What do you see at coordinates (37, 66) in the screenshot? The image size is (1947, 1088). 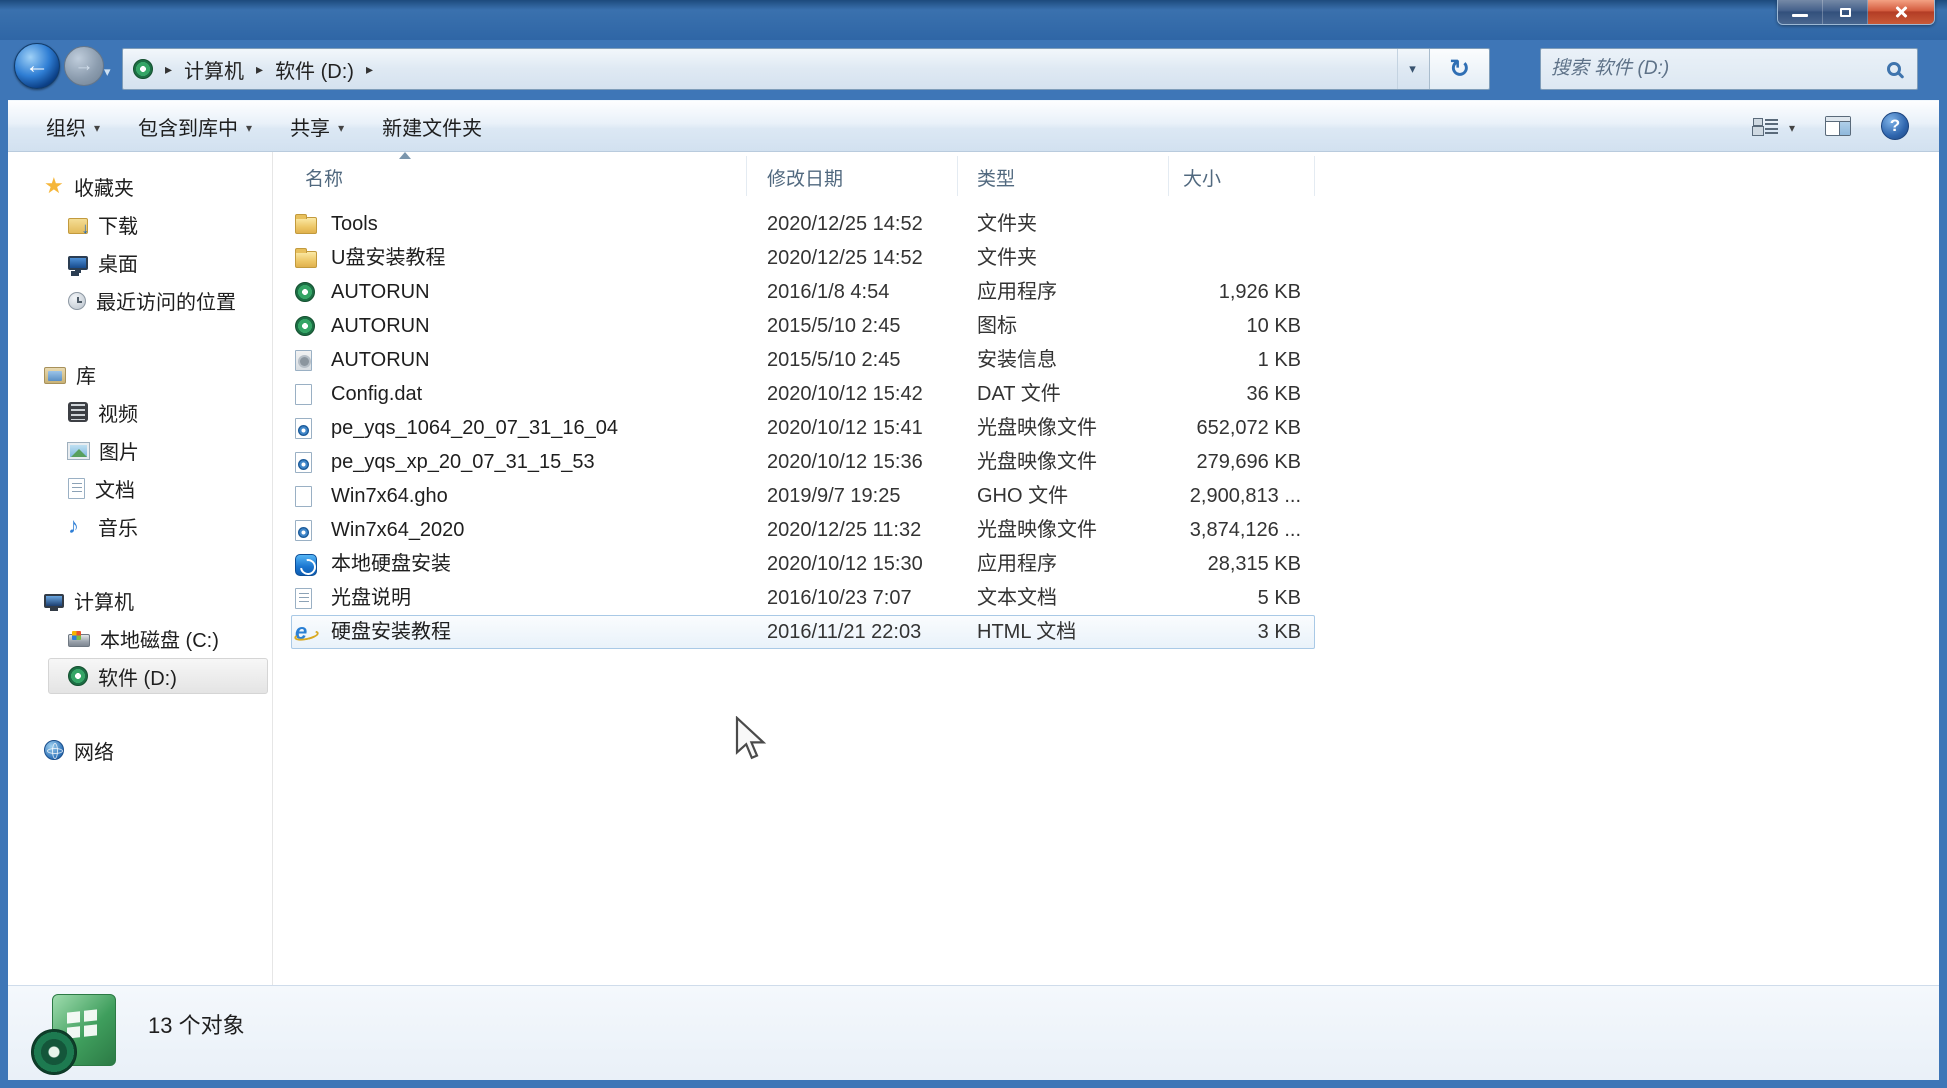 I see `back-button: ←` at bounding box center [37, 66].